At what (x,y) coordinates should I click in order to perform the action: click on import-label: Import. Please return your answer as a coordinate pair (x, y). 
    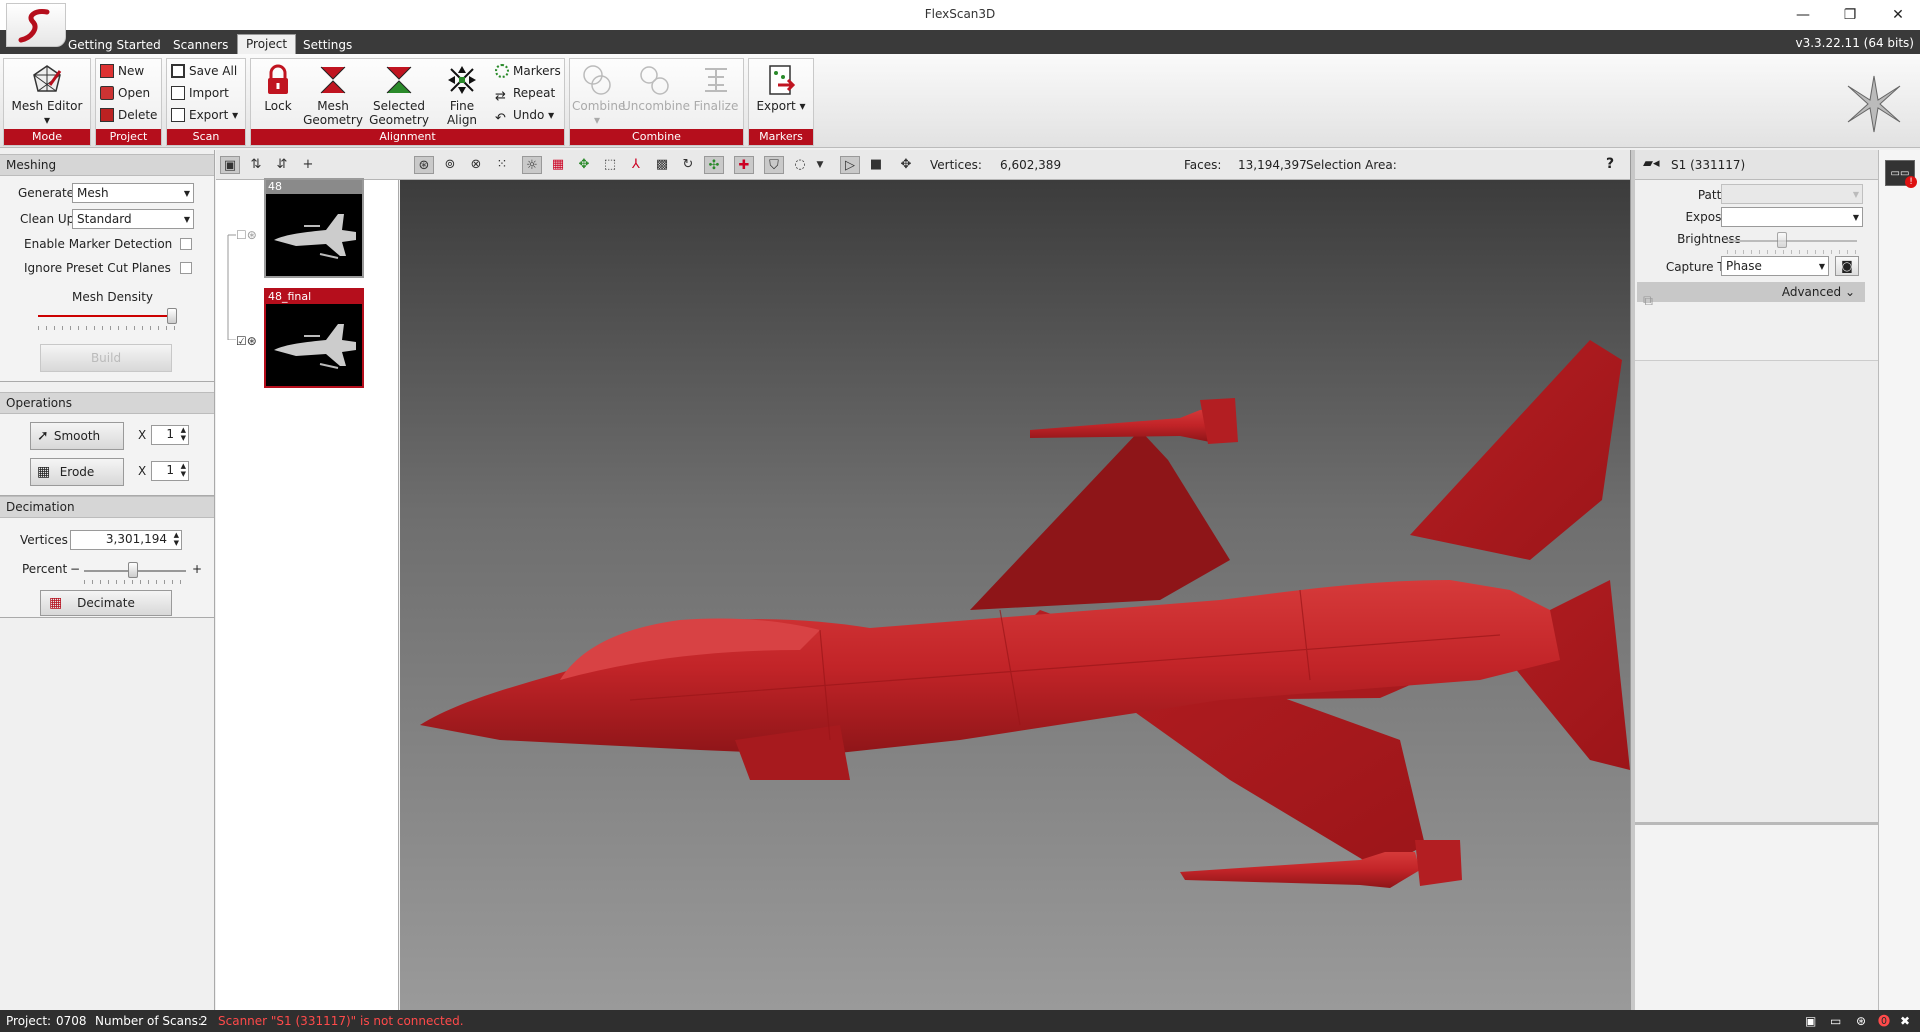
    Looking at the image, I should click on (209, 93).